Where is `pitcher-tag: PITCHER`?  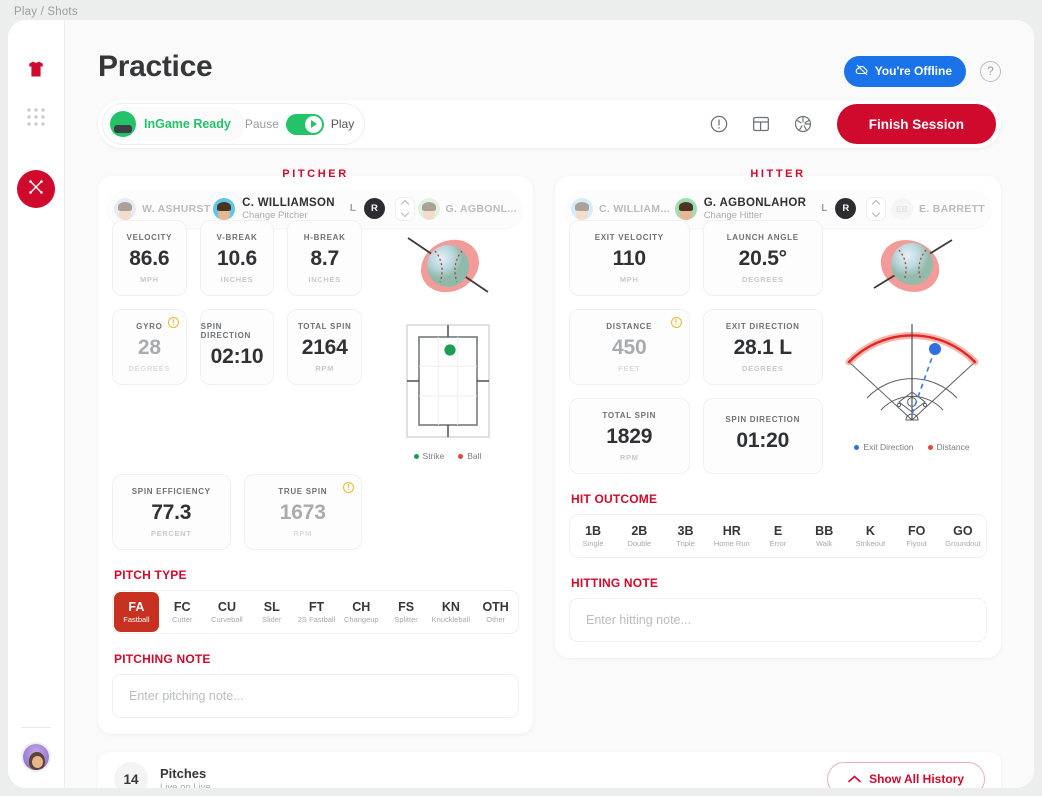 pitcher-tag: PITCHER is located at coordinates (315, 174).